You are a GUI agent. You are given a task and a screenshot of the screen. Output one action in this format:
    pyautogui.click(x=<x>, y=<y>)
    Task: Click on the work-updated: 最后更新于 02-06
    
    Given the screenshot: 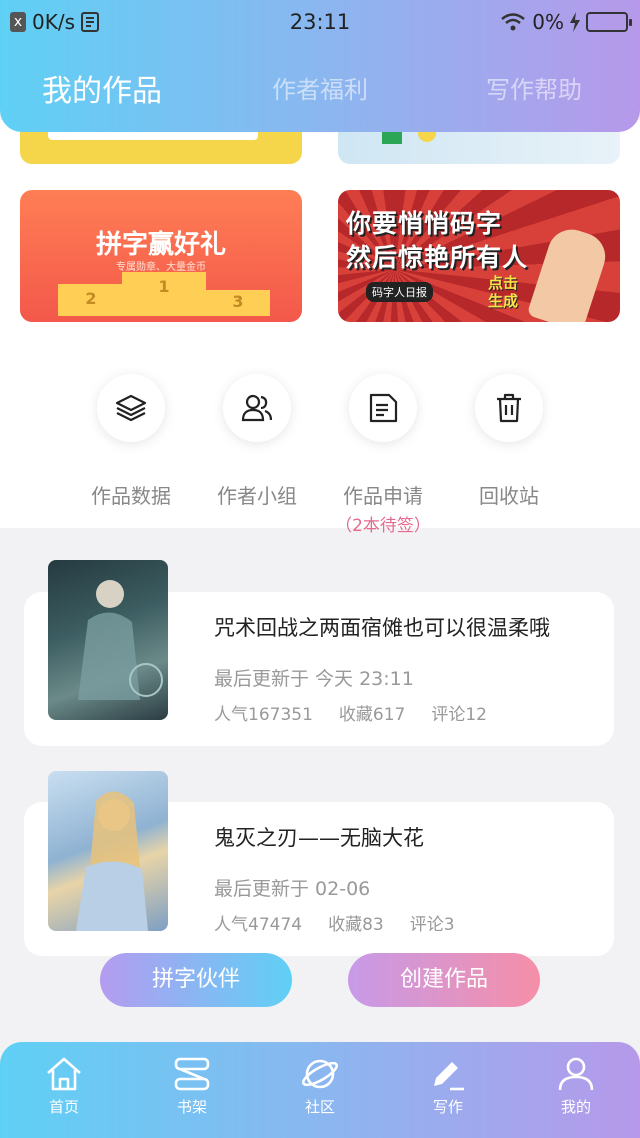 What is the action you would take?
    pyautogui.click(x=292, y=889)
    